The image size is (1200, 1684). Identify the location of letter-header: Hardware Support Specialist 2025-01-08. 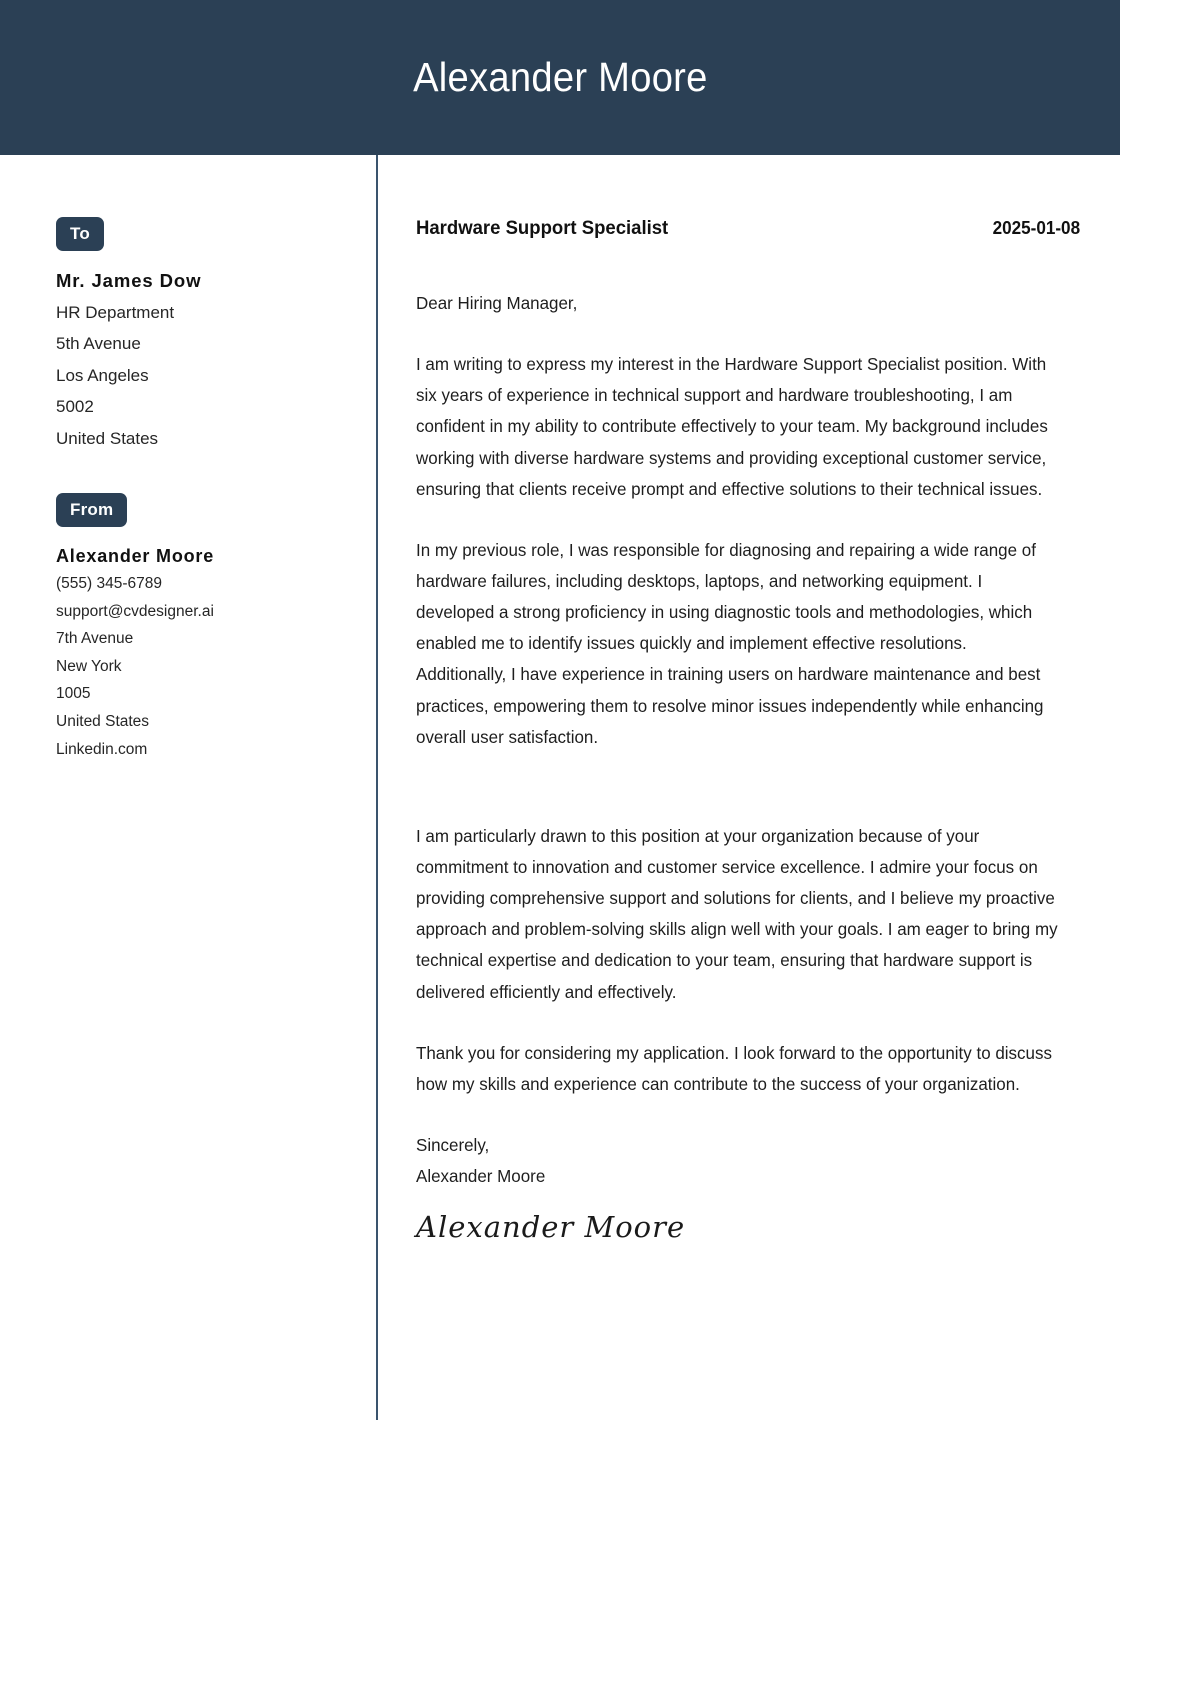
(748, 228).